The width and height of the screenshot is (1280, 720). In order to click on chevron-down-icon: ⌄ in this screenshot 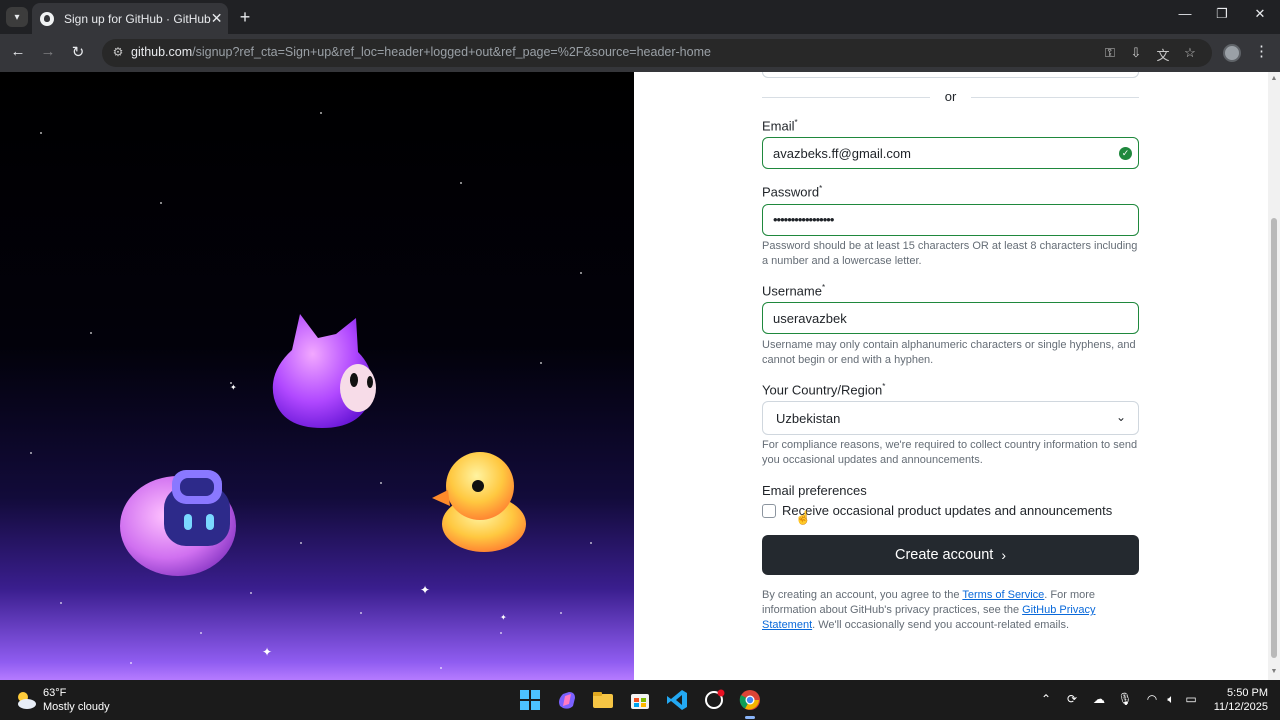, I will do `click(1120, 417)`.